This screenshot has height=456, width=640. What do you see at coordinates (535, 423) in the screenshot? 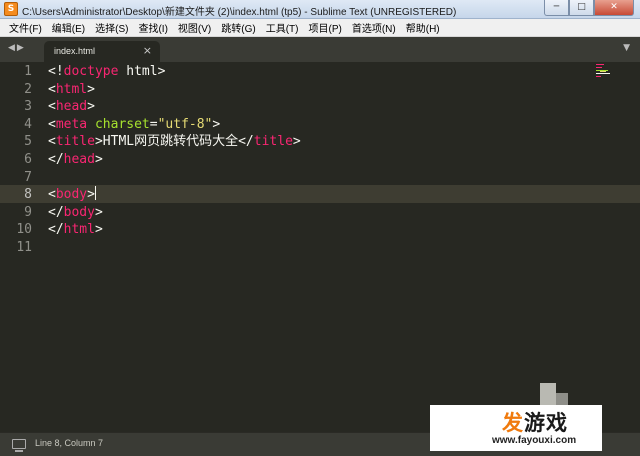
I see `watermark-logo: 发游戏` at bounding box center [535, 423].